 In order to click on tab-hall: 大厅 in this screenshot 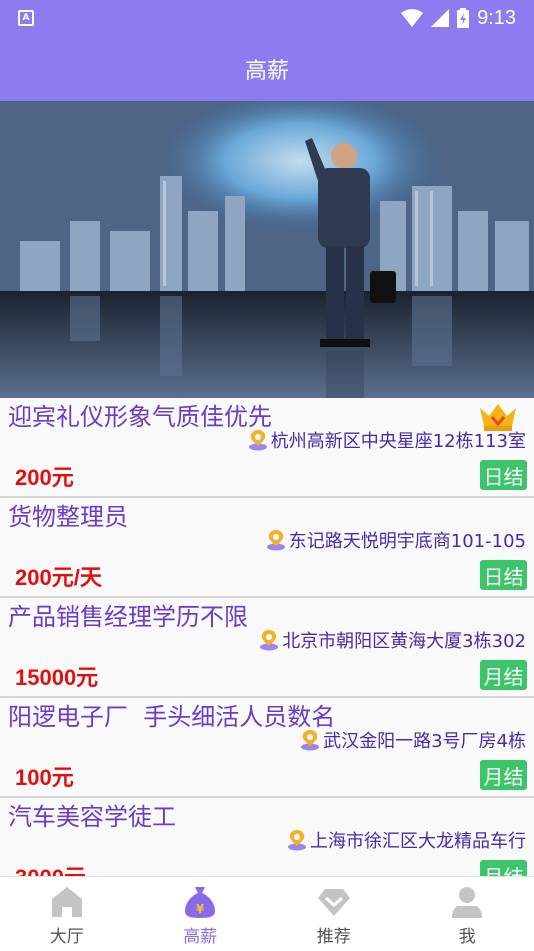, I will do `click(67, 914)`.